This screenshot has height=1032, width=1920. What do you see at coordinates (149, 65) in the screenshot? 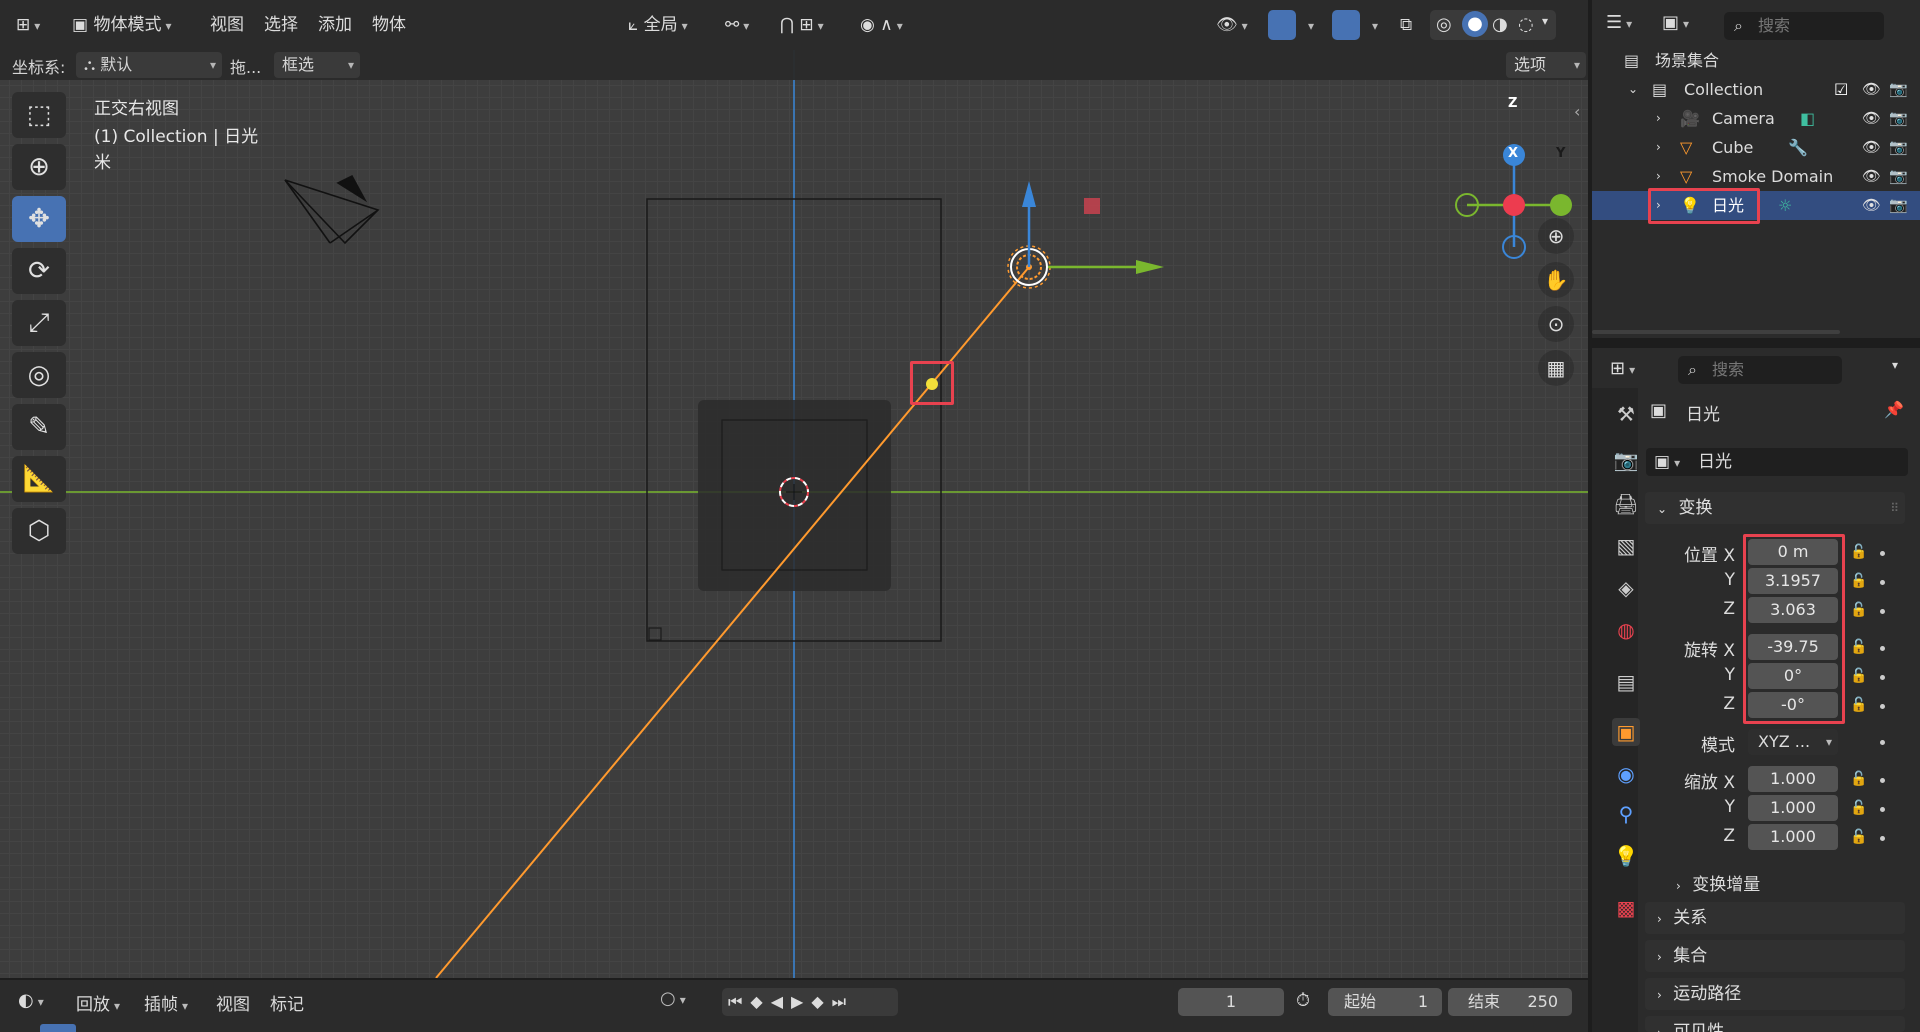
I see `coord-dropdown: ⛬ 默认 ▾` at bounding box center [149, 65].